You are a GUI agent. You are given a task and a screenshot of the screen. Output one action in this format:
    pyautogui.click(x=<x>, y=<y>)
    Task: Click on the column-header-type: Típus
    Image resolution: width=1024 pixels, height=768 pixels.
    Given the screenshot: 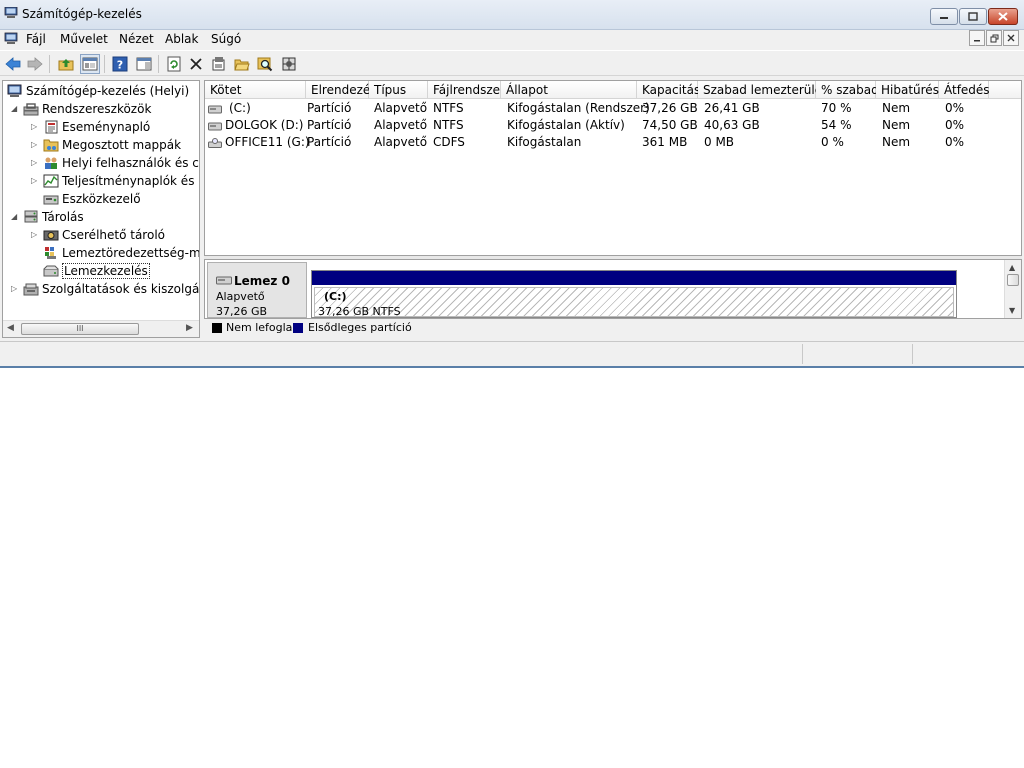 What is the action you would take?
    pyautogui.click(x=398, y=90)
    